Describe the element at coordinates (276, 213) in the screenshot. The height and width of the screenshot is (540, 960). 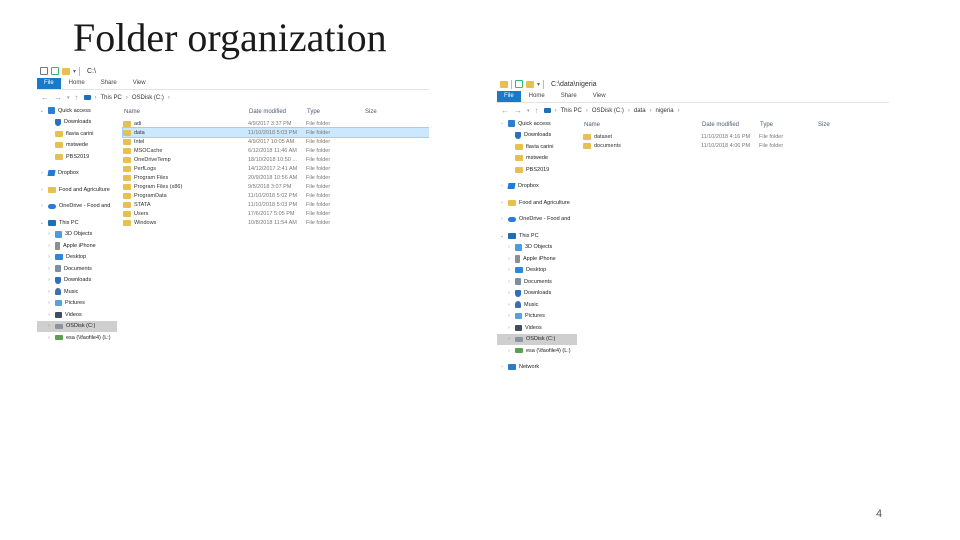
I see `file-row: Users 17/6/2017 5:05 PM File folder` at that location.